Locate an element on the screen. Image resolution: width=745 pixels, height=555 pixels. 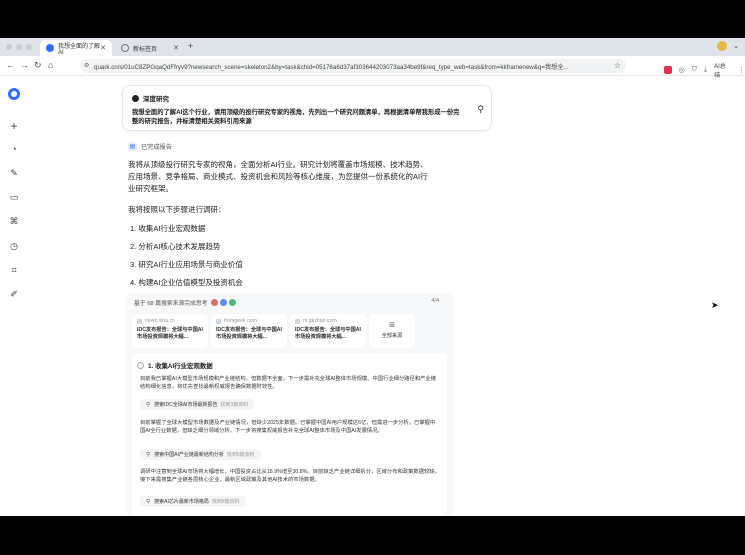
forward-icon: → is located at coordinates (24, 65).